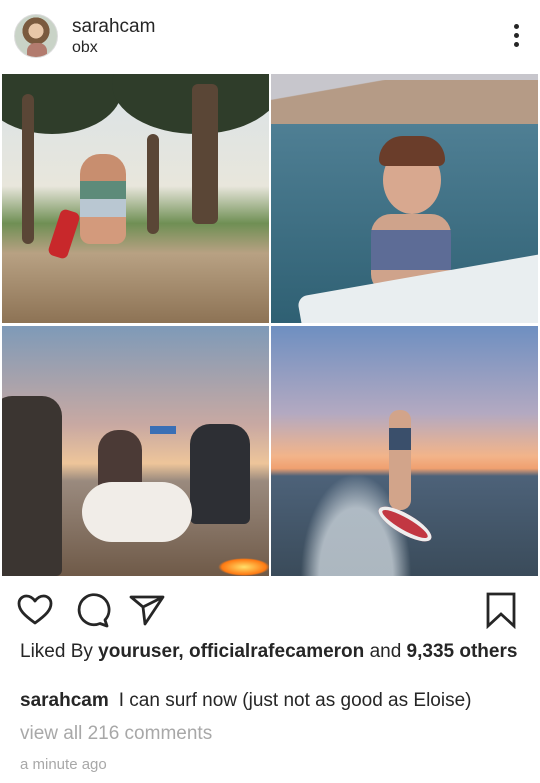 This screenshot has width=540, height=783. Describe the element at coordinates (385, 651) in the screenshot. I see `likes-connector: and` at that location.